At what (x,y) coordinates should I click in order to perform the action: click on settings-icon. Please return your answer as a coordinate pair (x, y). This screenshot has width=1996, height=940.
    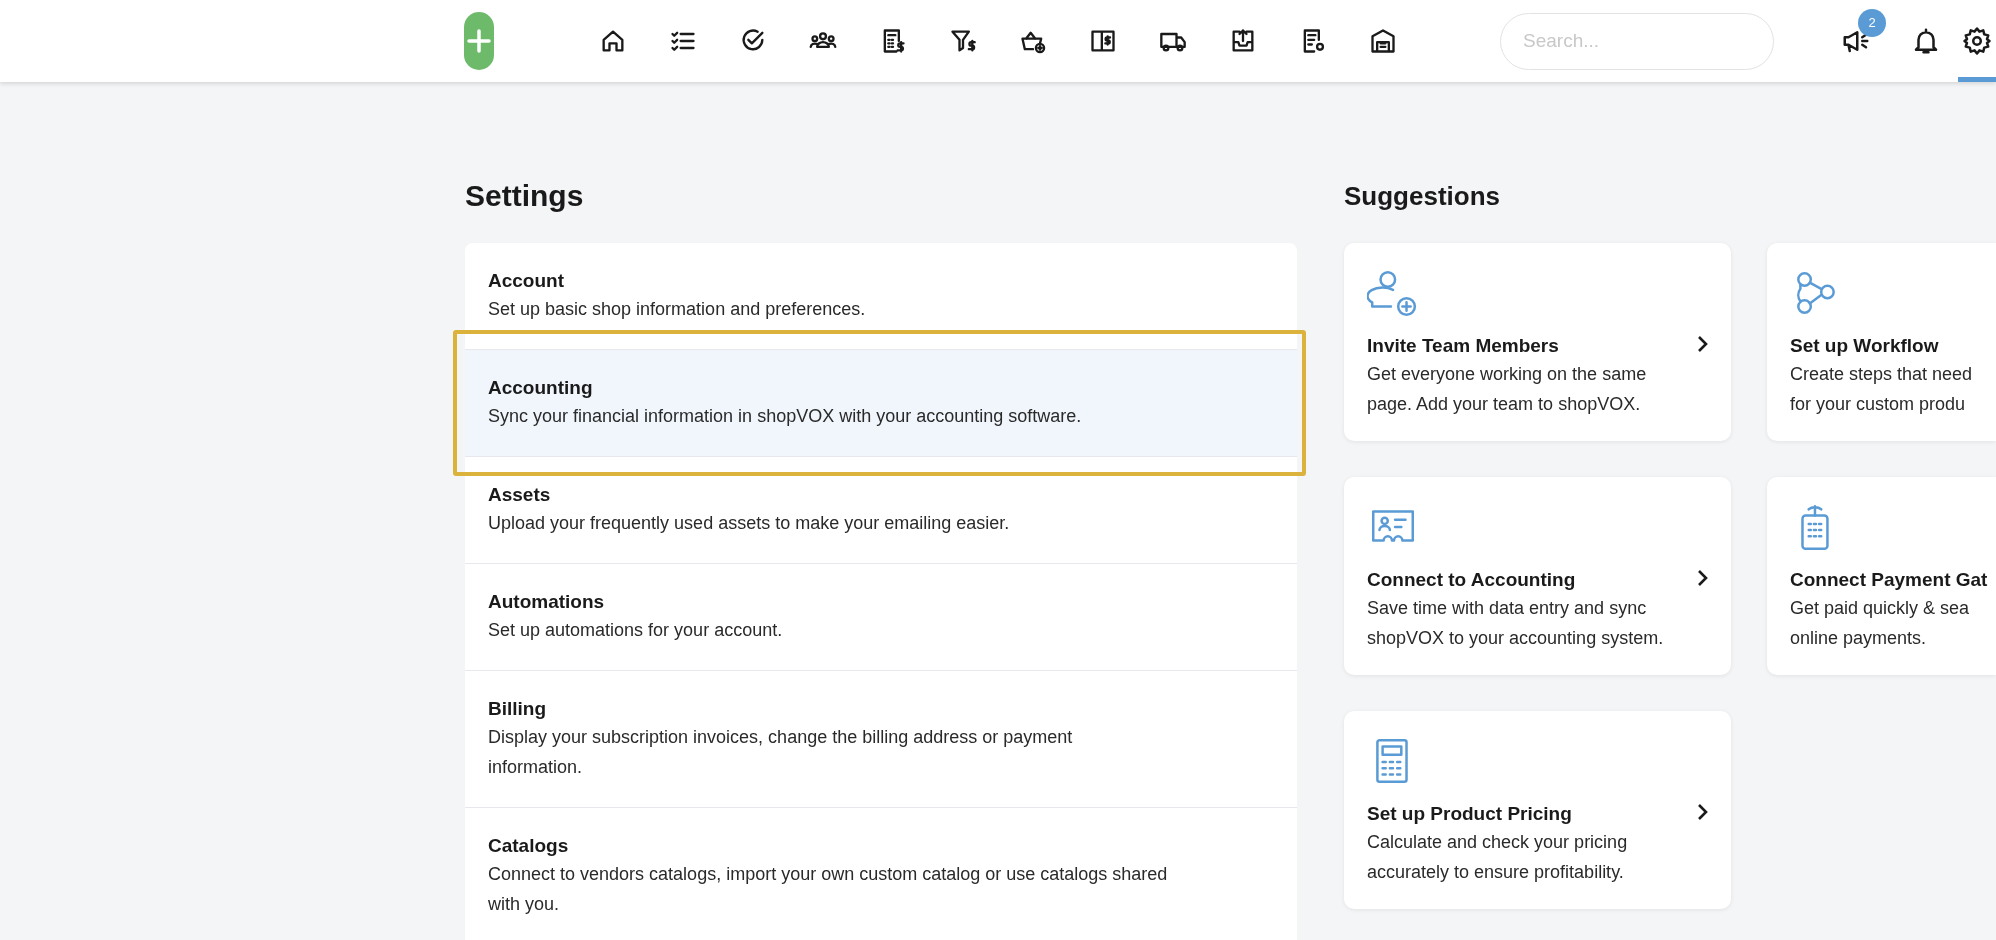
    Looking at the image, I should click on (1977, 41).